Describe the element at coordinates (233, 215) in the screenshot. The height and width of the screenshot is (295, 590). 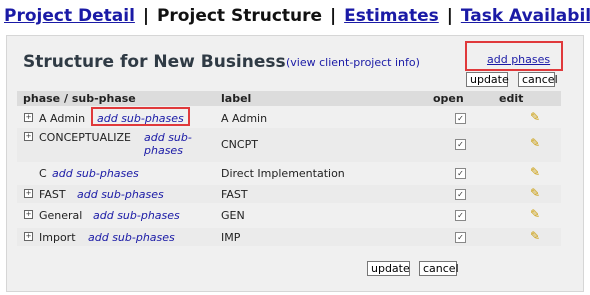
I see `phase-label: GEN` at that location.